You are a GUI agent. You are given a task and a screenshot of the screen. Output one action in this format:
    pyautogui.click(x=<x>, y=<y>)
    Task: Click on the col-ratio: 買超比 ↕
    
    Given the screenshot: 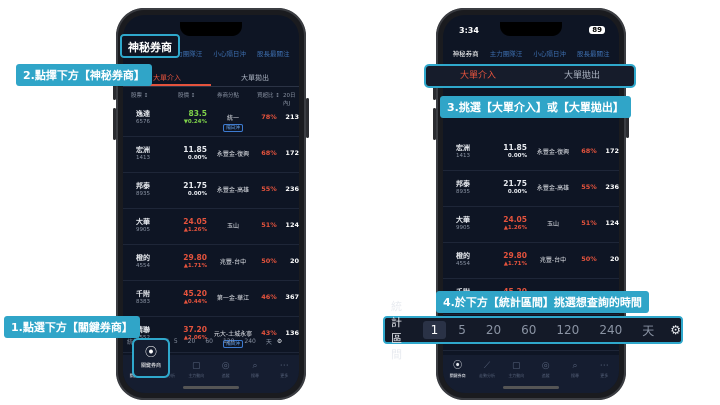 What is the action you would take?
    pyautogui.click(x=268, y=95)
    